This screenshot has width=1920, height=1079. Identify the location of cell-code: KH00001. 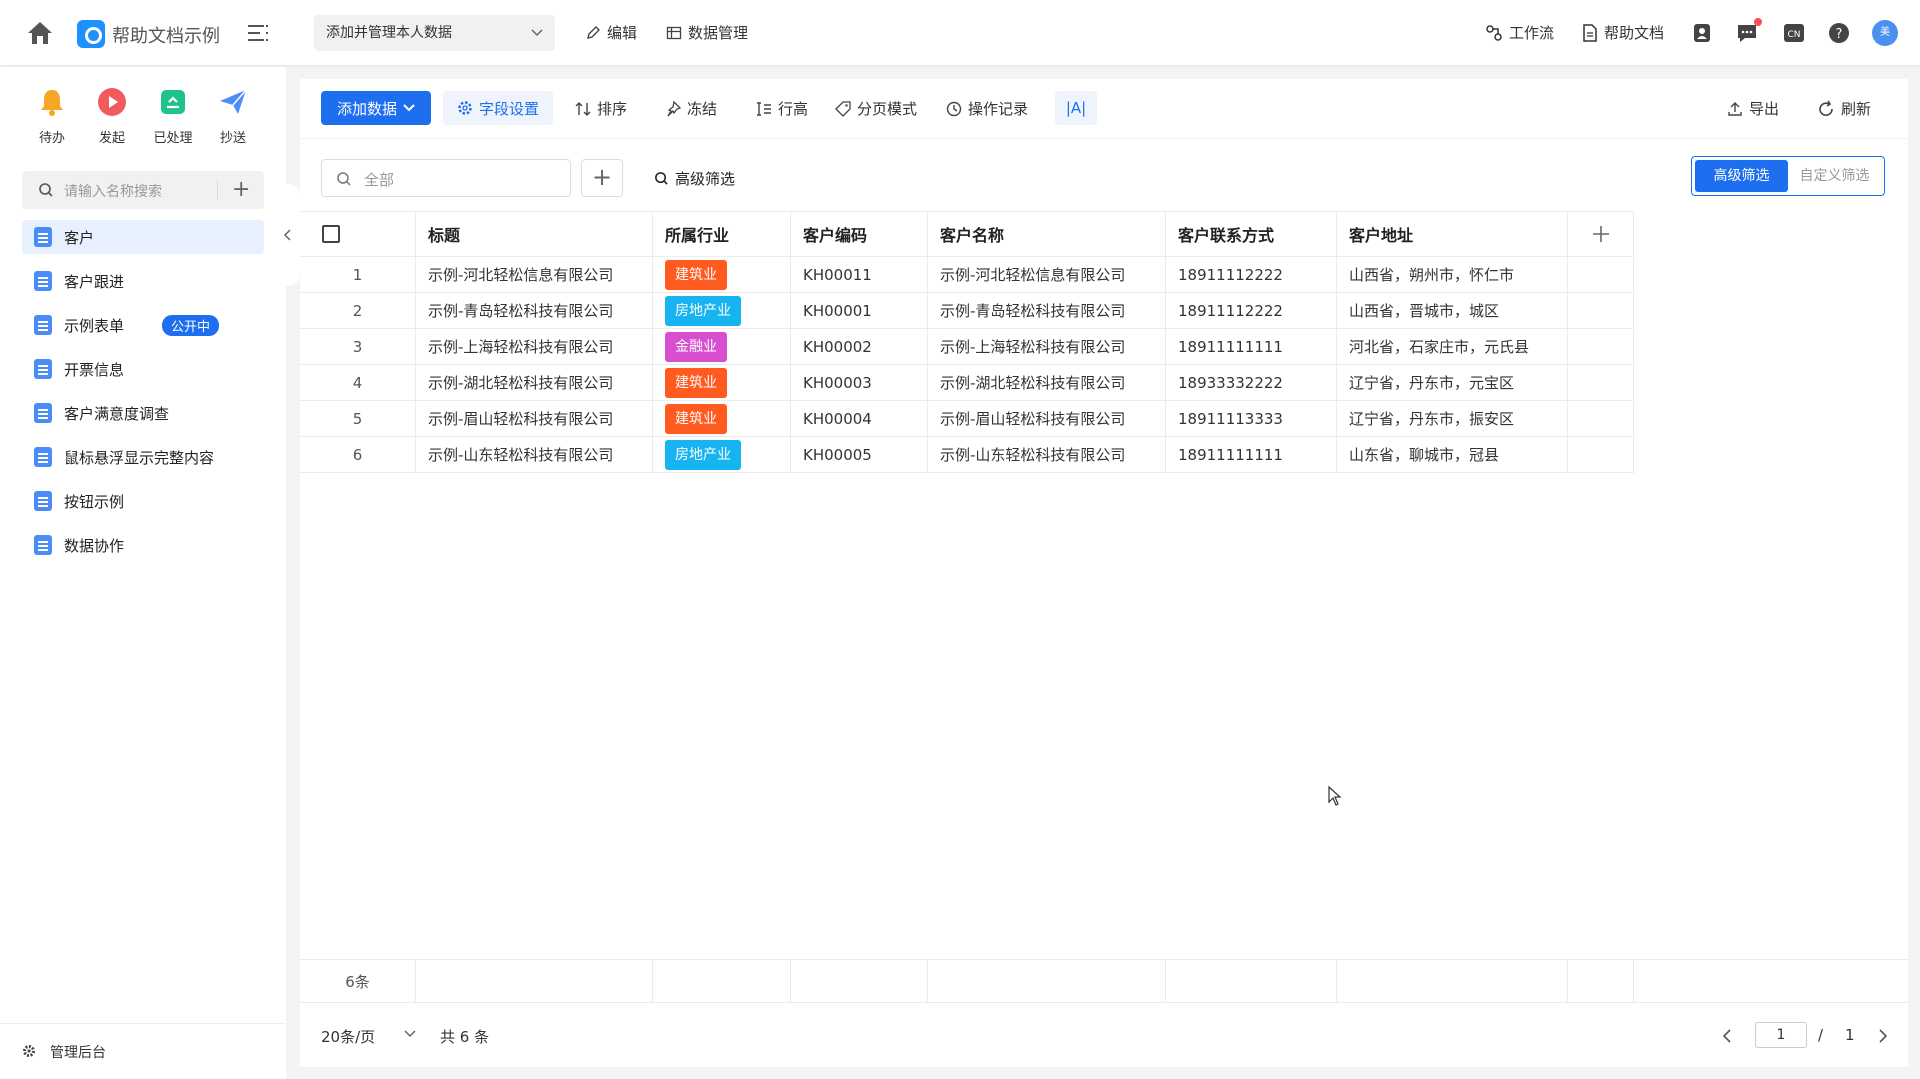
(859, 310).